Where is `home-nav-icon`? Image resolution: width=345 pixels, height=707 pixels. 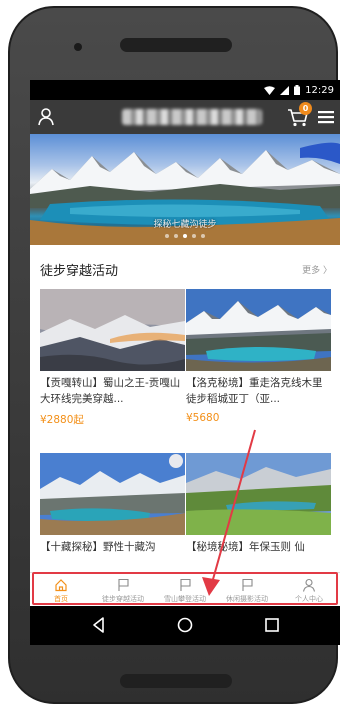
home-nav-icon is located at coordinates (185, 625).